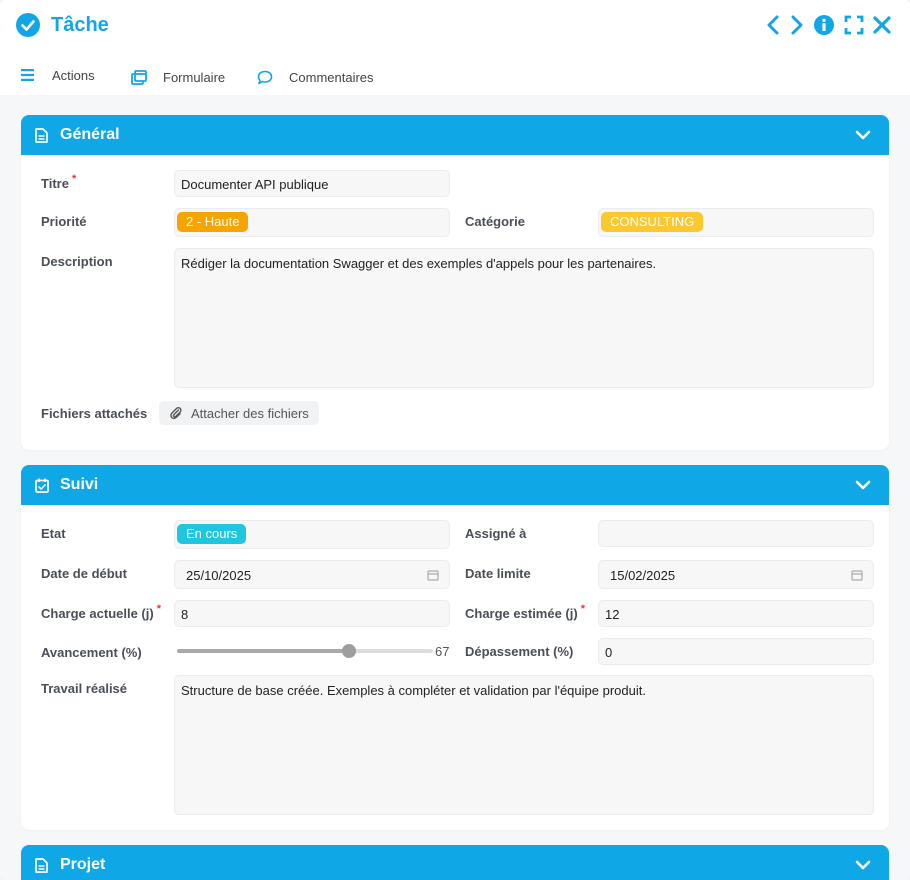 The image size is (910, 880). I want to click on nav-formulaire: Formulaire, so click(177, 77).